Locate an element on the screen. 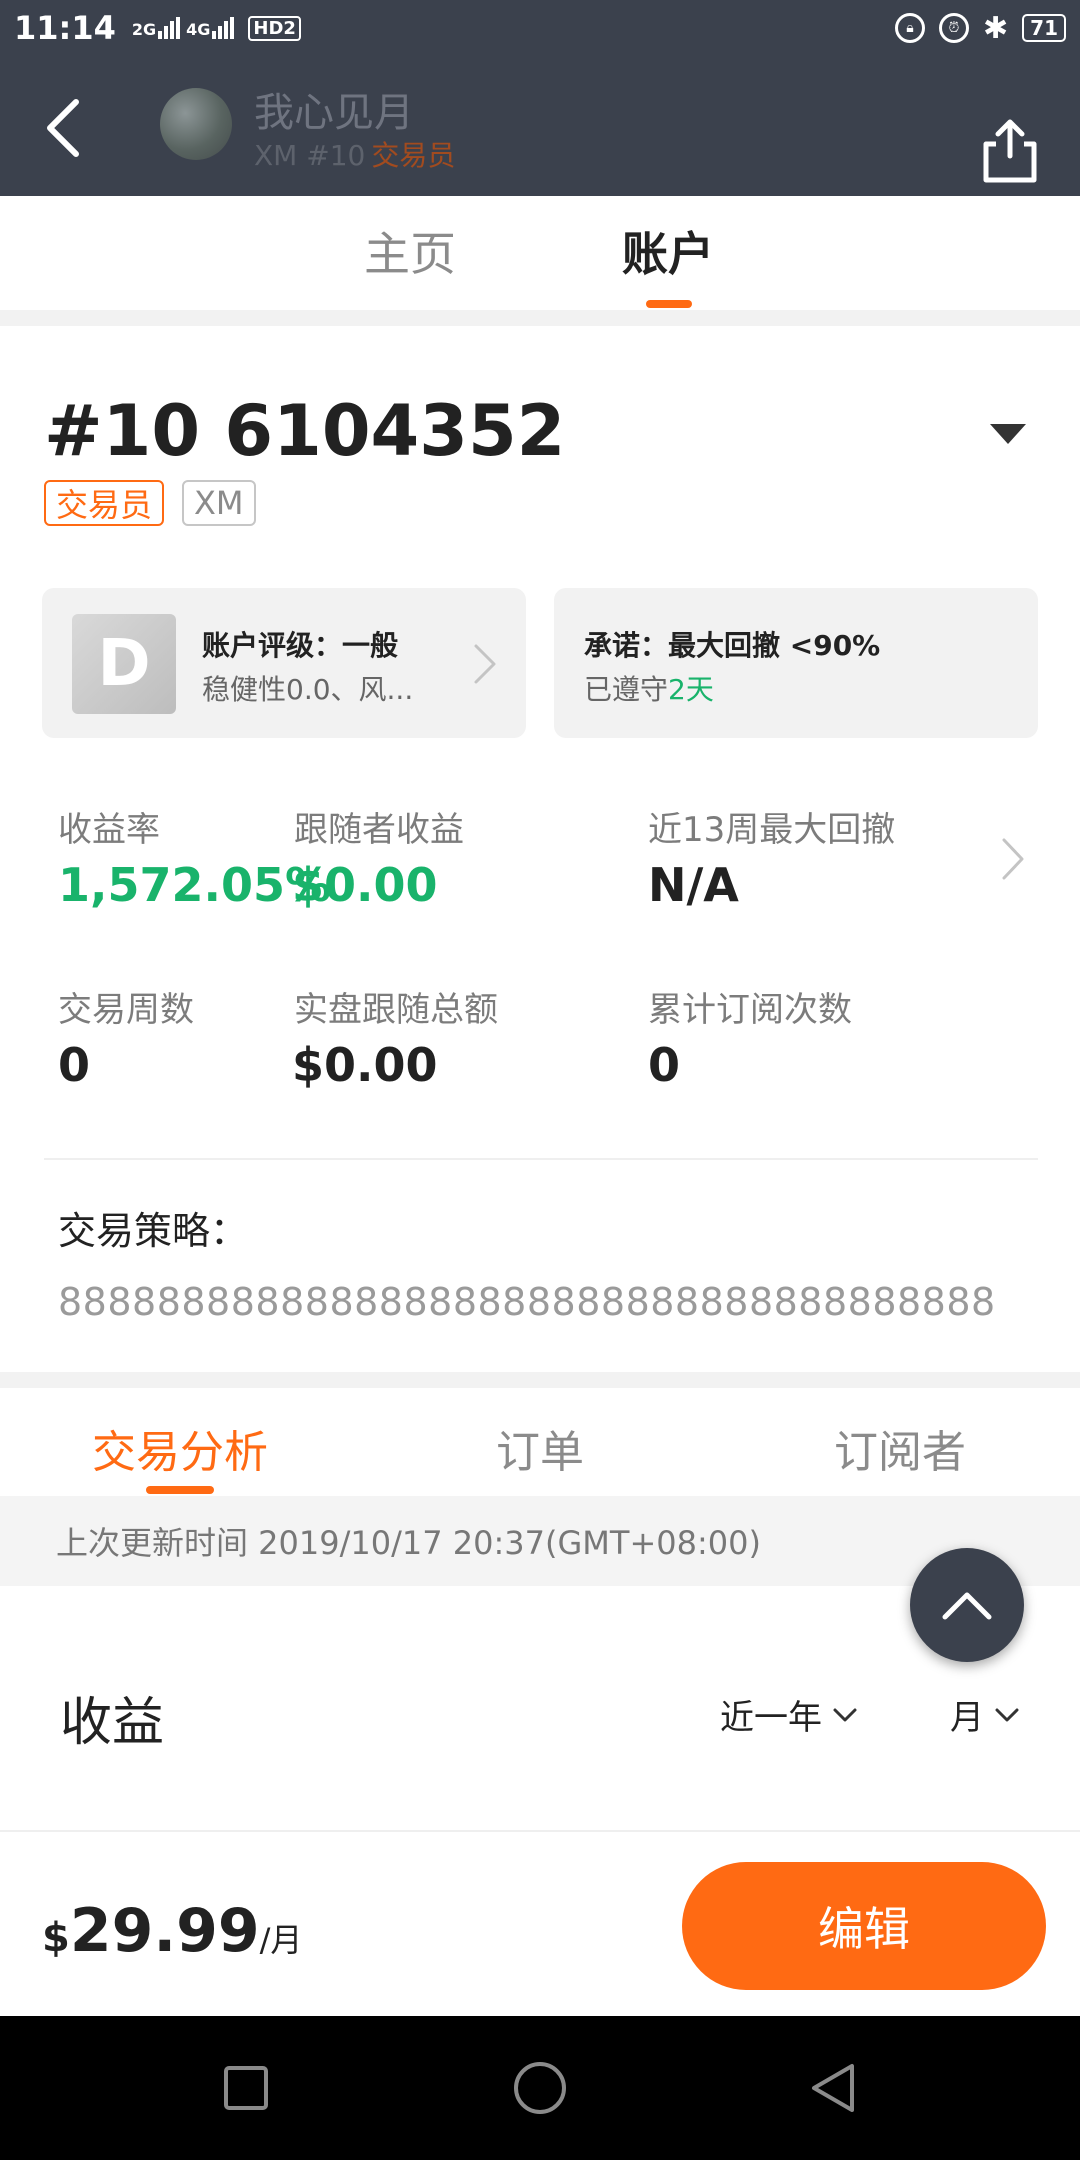 The width and height of the screenshot is (1080, 2160). tab-subscribers: 订阅者 is located at coordinates (900, 1448).